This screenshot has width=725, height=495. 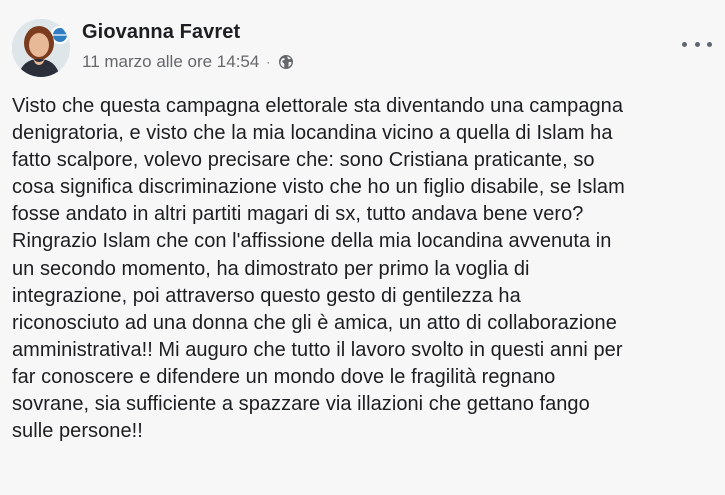 I want to click on post-meta: 11 marzo alle ore 14:54 ·, so click(x=188, y=62).